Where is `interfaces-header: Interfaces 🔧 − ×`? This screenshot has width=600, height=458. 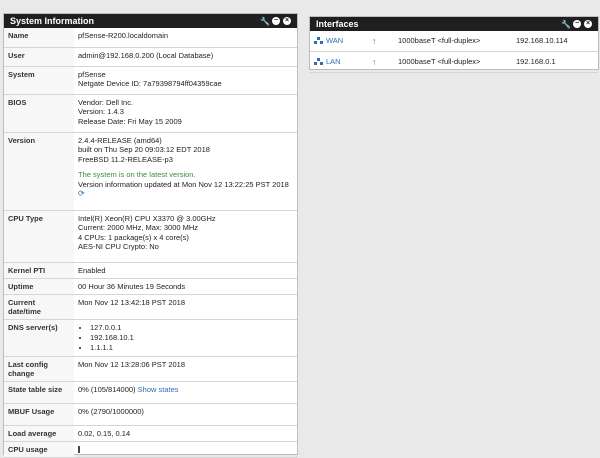 interfaces-header: Interfaces 🔧 − × is located at coordinates (454, 24).